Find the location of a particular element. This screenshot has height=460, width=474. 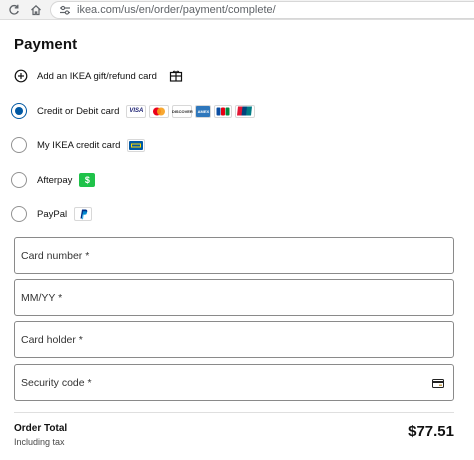

paypal-logo-wrap is located at coordinates (83, 214).